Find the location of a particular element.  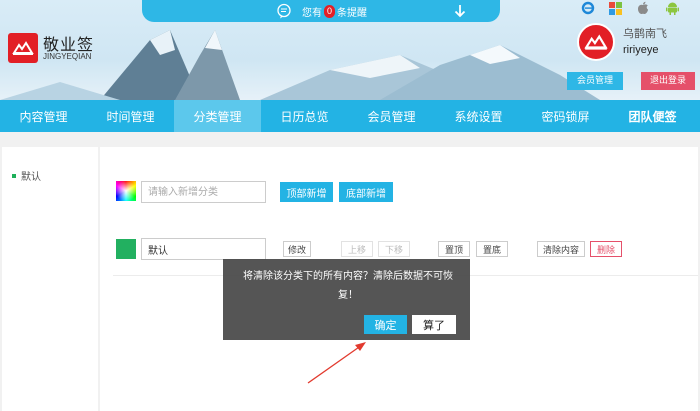

windows-icon is located at coordinates (615, 8).